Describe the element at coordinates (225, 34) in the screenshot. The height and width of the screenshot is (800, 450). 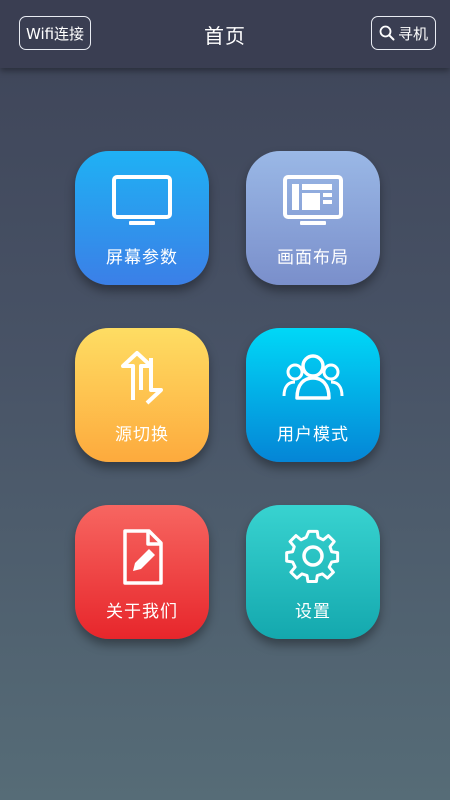
I see `top-bar: 首页 Wifi连接 寻机` at that location.